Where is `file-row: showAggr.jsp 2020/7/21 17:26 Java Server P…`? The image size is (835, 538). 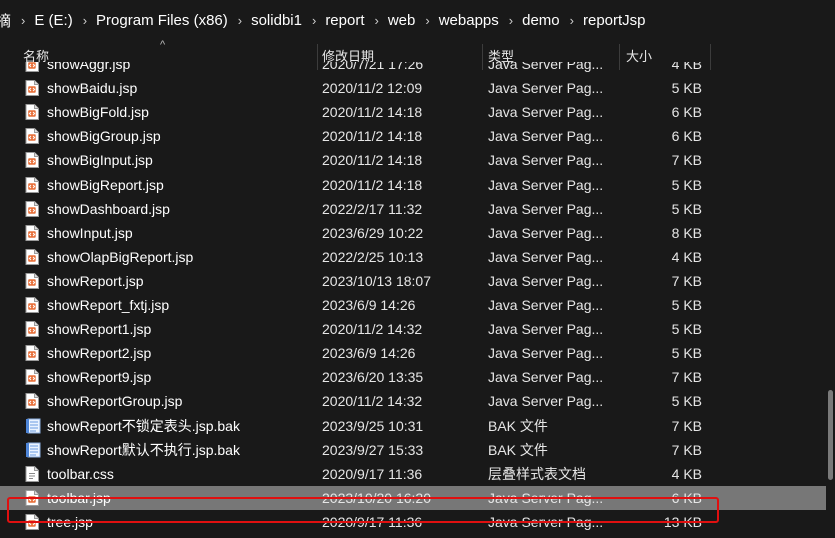 file-row: showAggr.jsp 2020/7/21 17:26 Java Server P… is located at coordinates (417, 69).